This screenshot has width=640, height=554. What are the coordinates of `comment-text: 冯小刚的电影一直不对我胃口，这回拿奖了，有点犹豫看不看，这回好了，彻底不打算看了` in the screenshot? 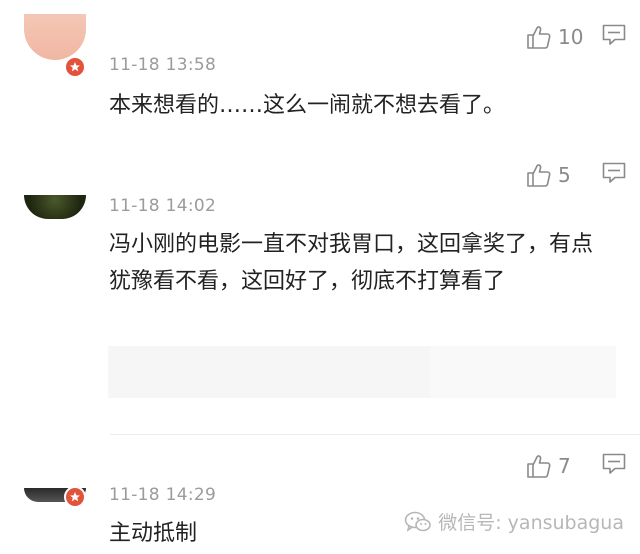 It's located at (351, 263).